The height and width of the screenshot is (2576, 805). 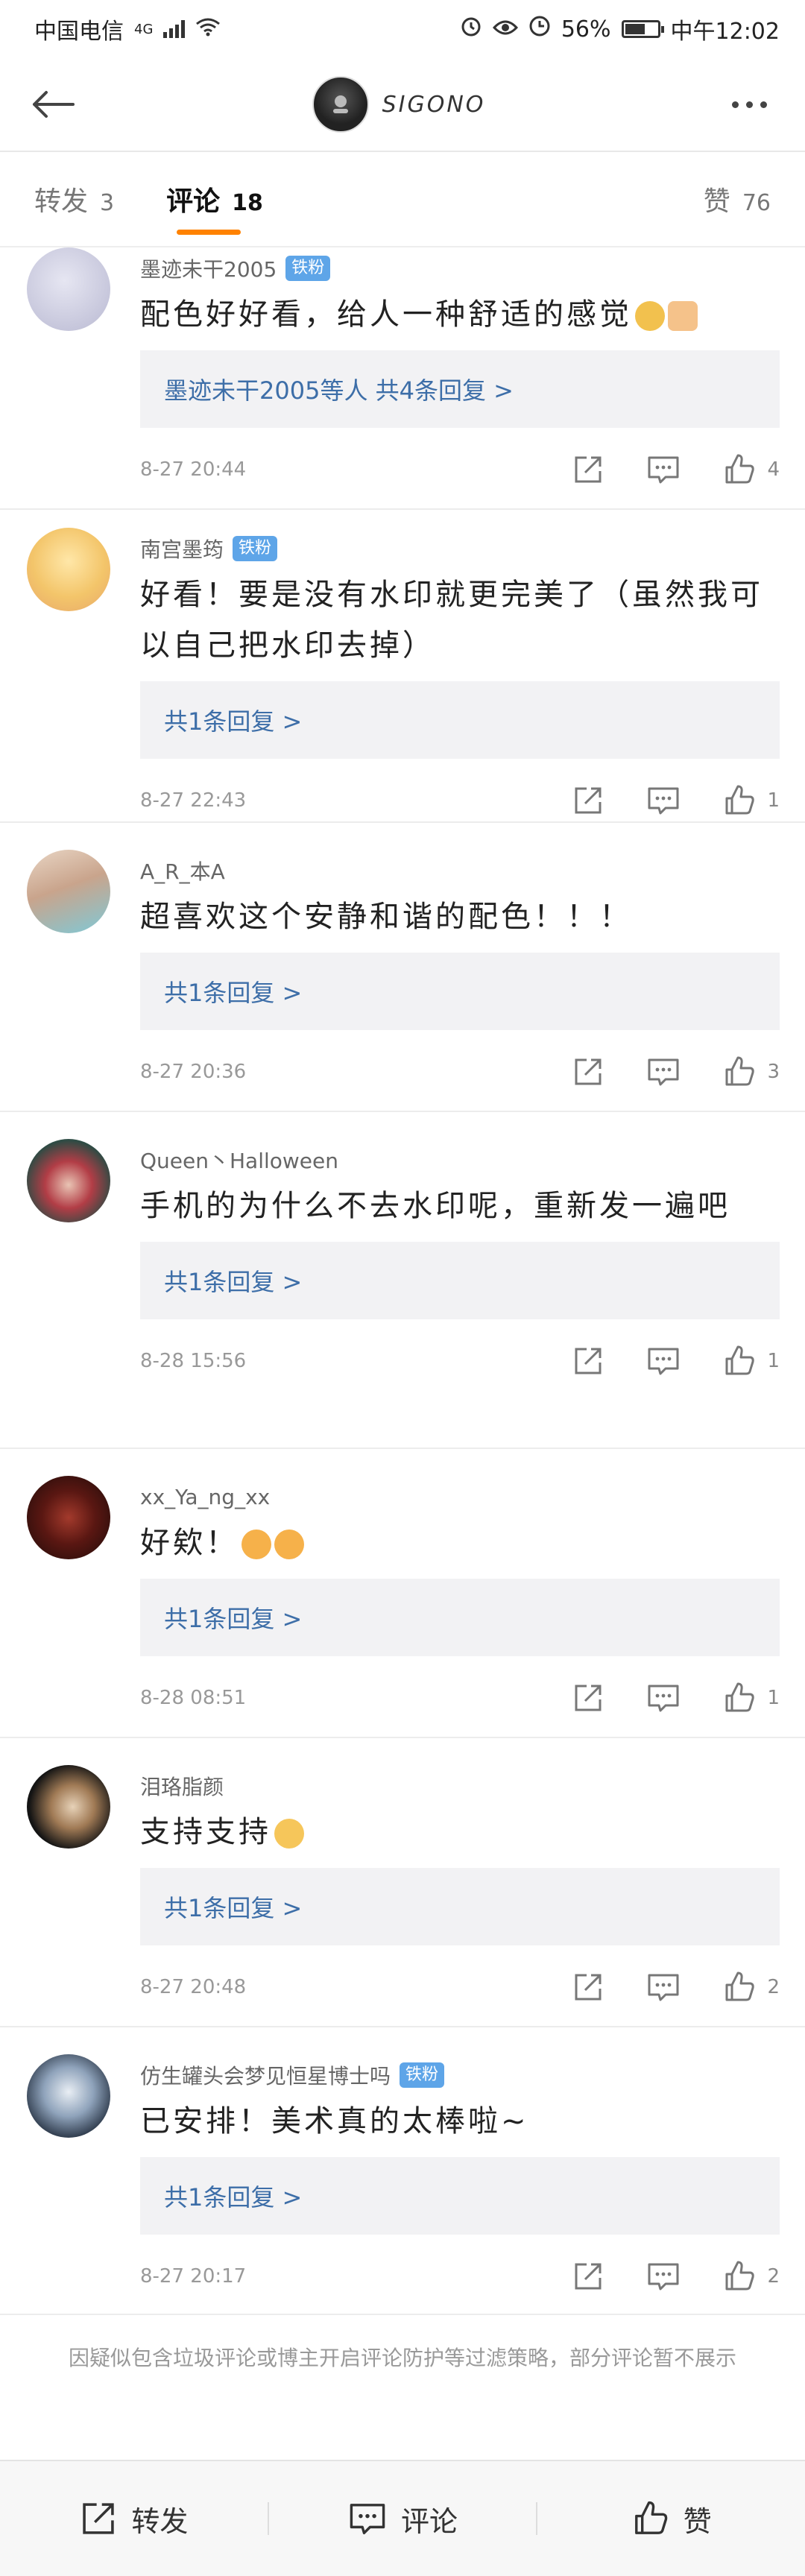 I want to click on comment-text-content: 支持支持, so click(x=206, y=1832).